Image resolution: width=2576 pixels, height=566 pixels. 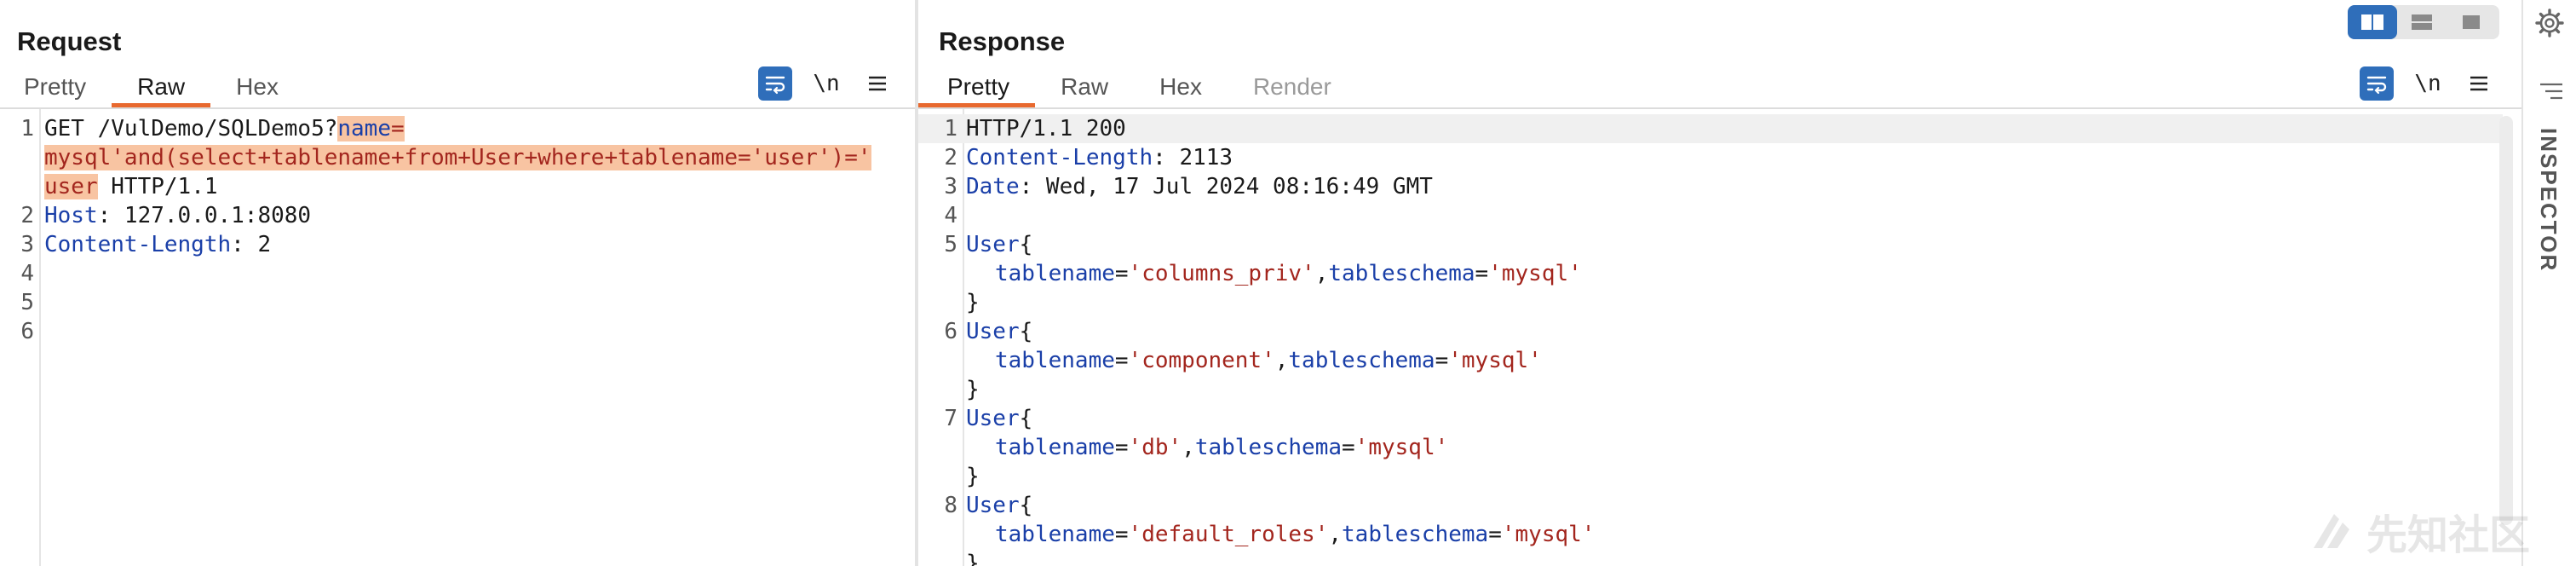 What do you see at coordinates (457, 215) in the screenshot?
I see `code-line: 2 Host: 127.0.0.1:8080` at bounding box center [457, 215].